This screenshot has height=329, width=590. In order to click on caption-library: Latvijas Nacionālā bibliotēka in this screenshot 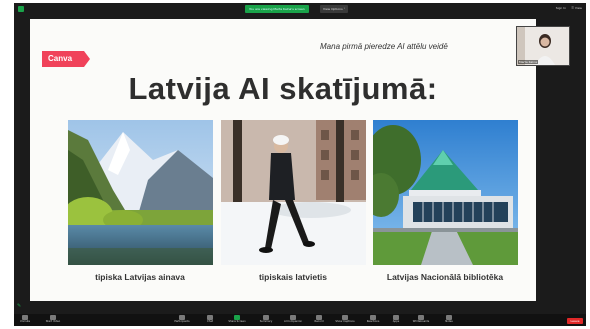, I will do `click(445, 277)`.